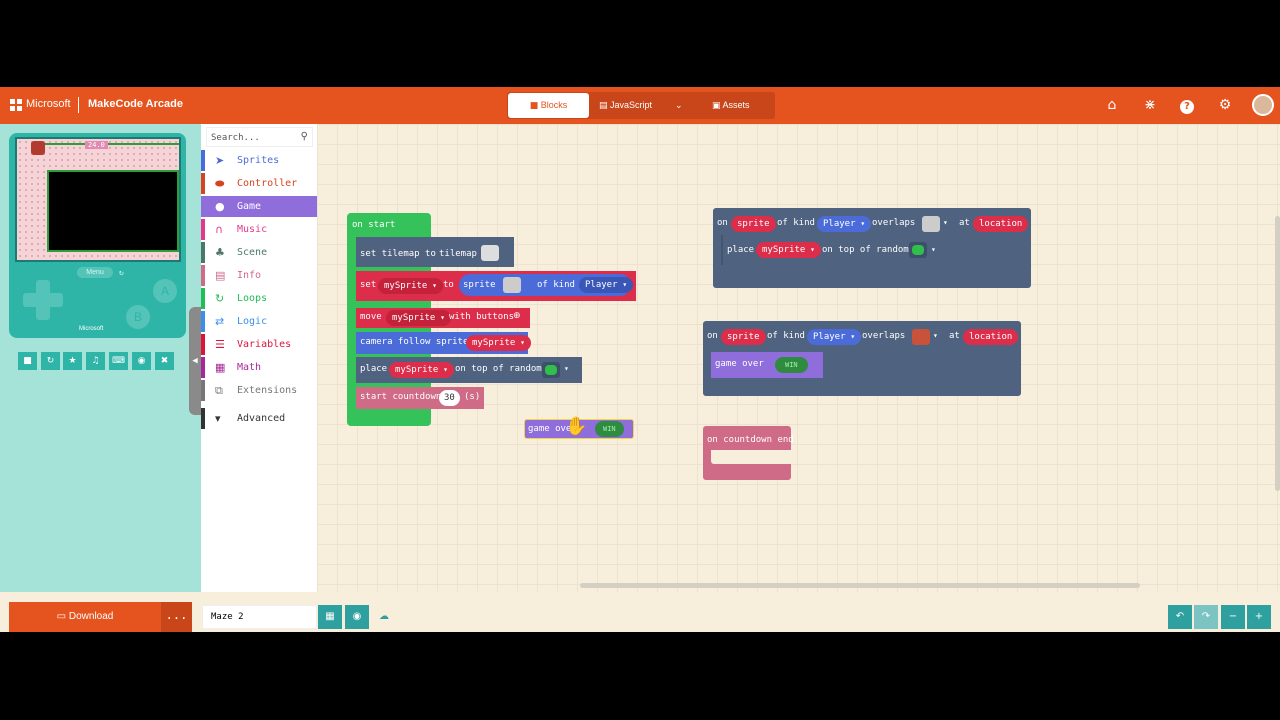 This screenshot has width=1280, height=720. What do you see at coordinates (259, 275) in the screenshot?
I see `toolbox-category-info: ▤ Info` at bounding box center [259, 275].